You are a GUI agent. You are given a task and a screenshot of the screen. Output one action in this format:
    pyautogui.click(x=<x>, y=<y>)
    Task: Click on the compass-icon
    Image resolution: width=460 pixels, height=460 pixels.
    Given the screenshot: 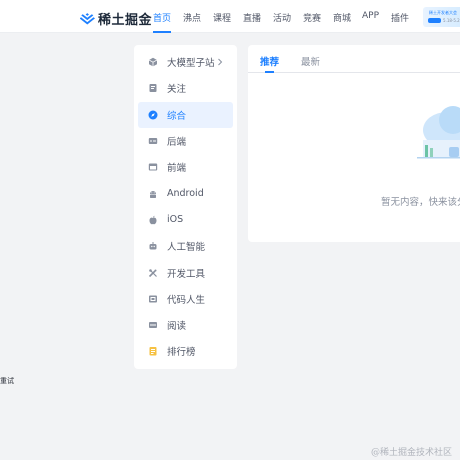 What is the action you would take?
    pyautogui.click(x=153, y=115)
    